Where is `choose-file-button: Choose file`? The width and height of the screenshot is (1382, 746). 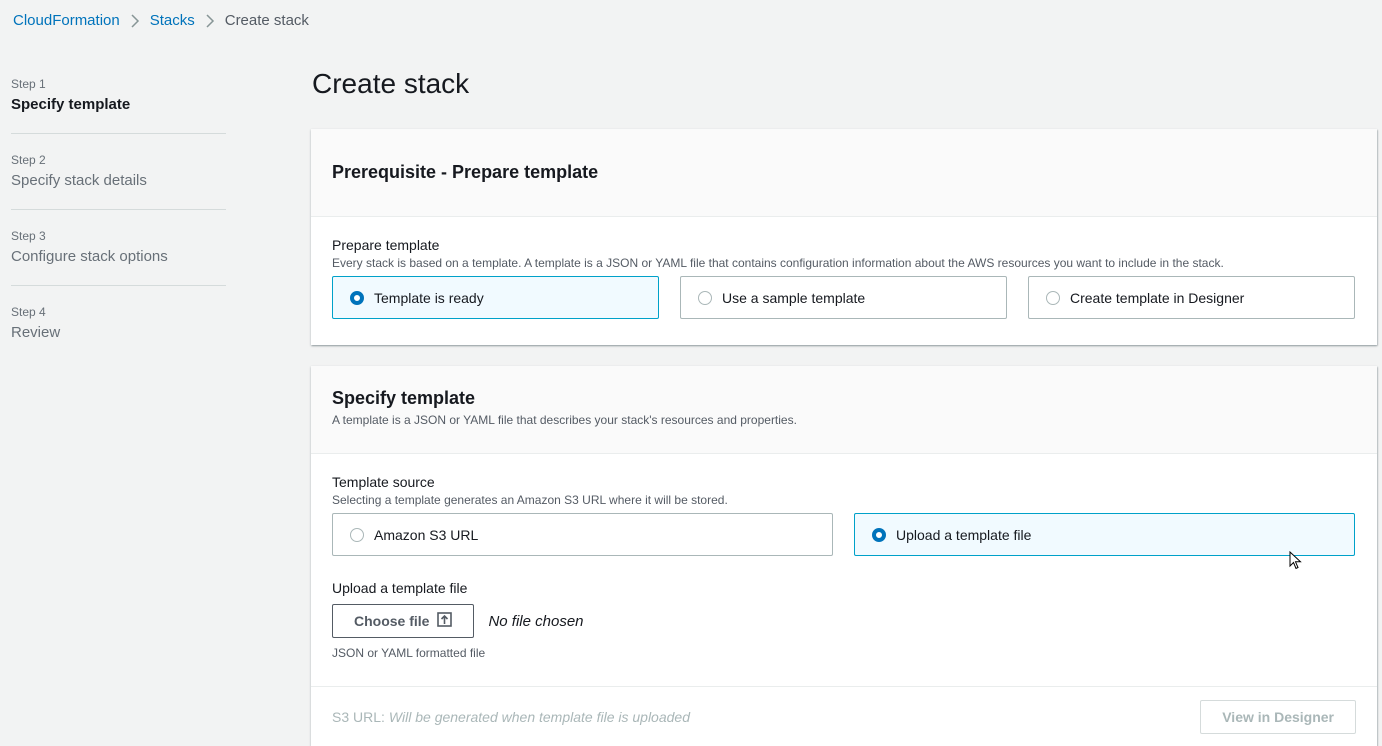 choose-file-button: Choose file is located at coordinates (403, 621).